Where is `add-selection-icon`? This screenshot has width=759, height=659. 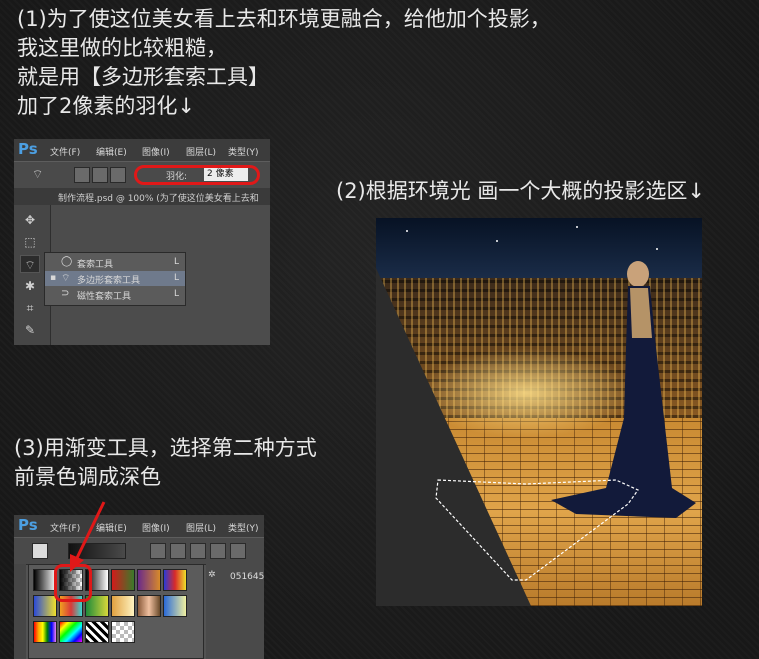
add-selection-icon is located at coordinates (100, 175).